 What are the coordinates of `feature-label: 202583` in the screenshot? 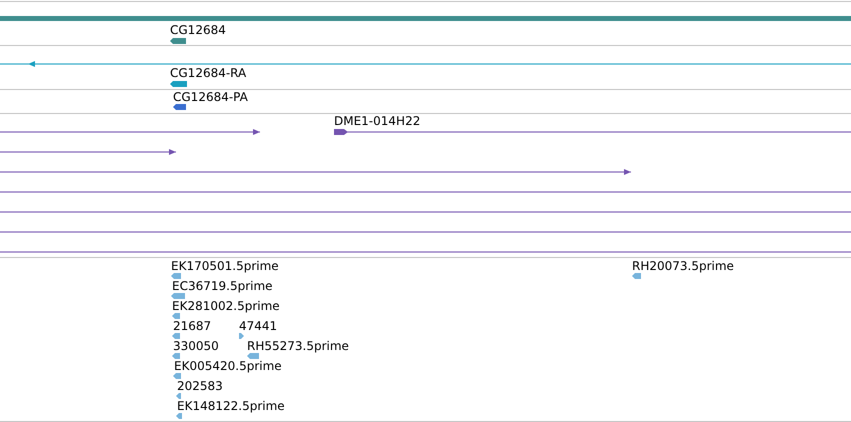 It's located at (200, 386).